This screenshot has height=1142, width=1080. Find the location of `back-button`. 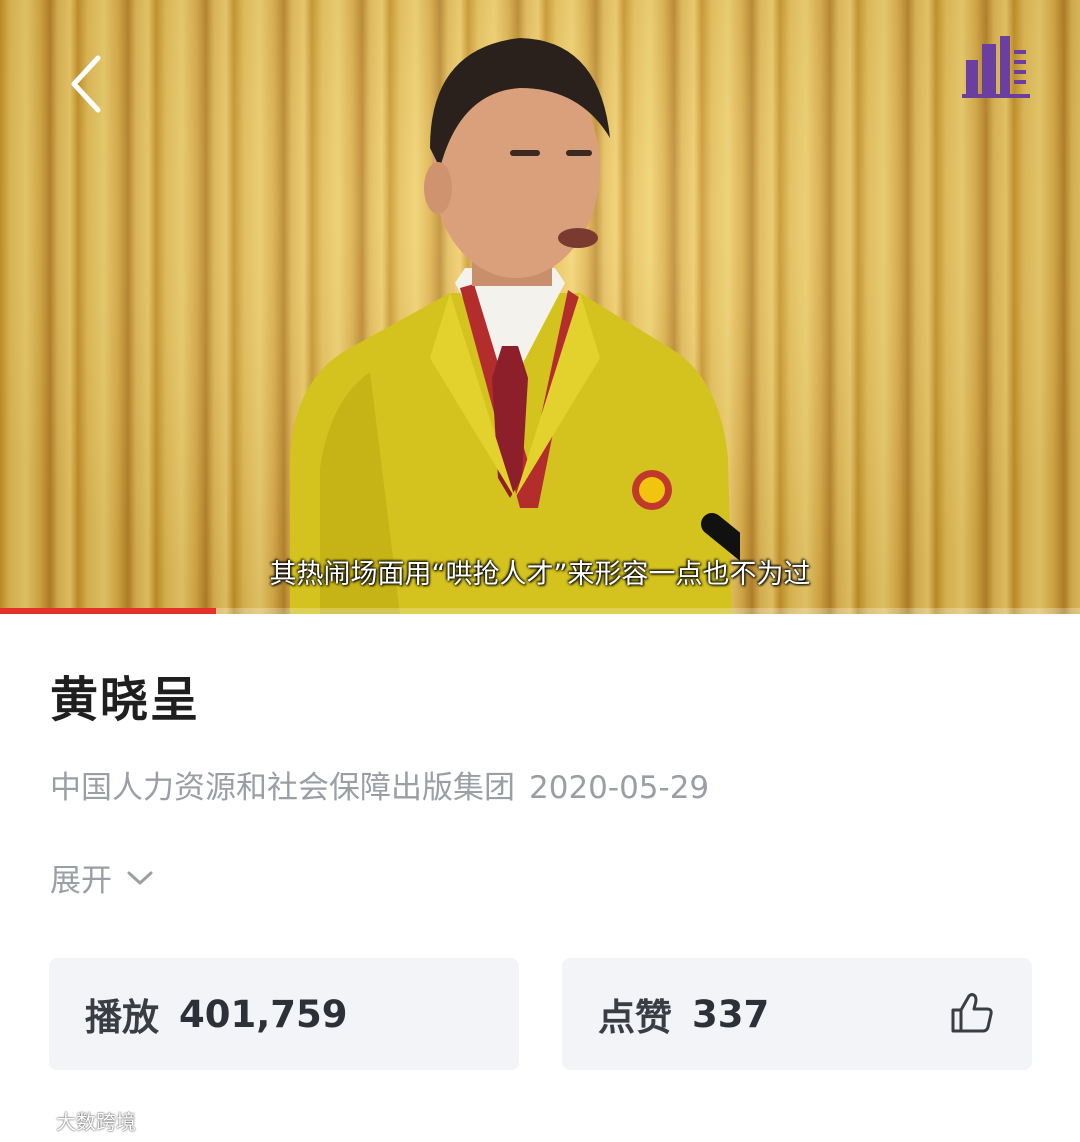

back-button is located at coordinates (86, 84).